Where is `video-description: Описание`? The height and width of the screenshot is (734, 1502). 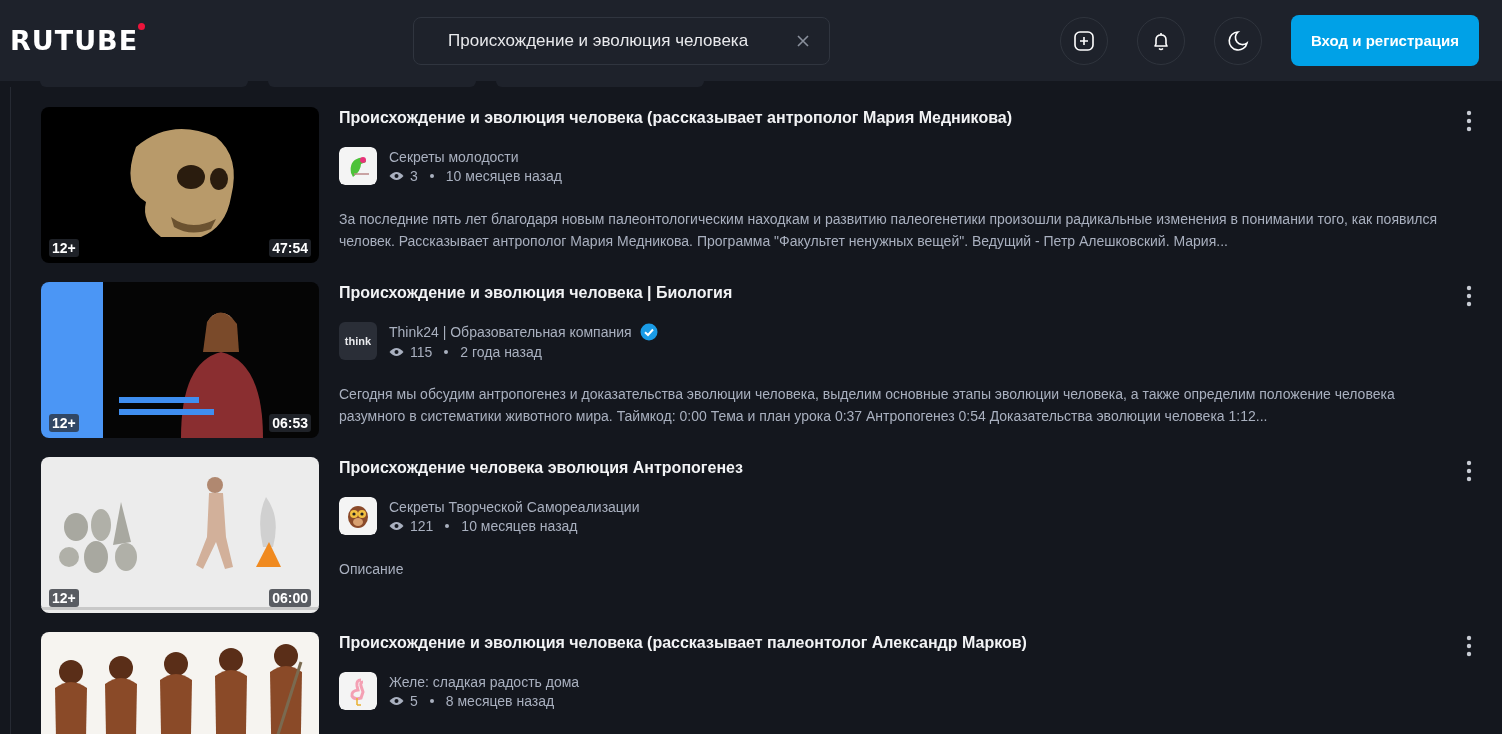 video-description: Описание is located at coordinates (372, 569).